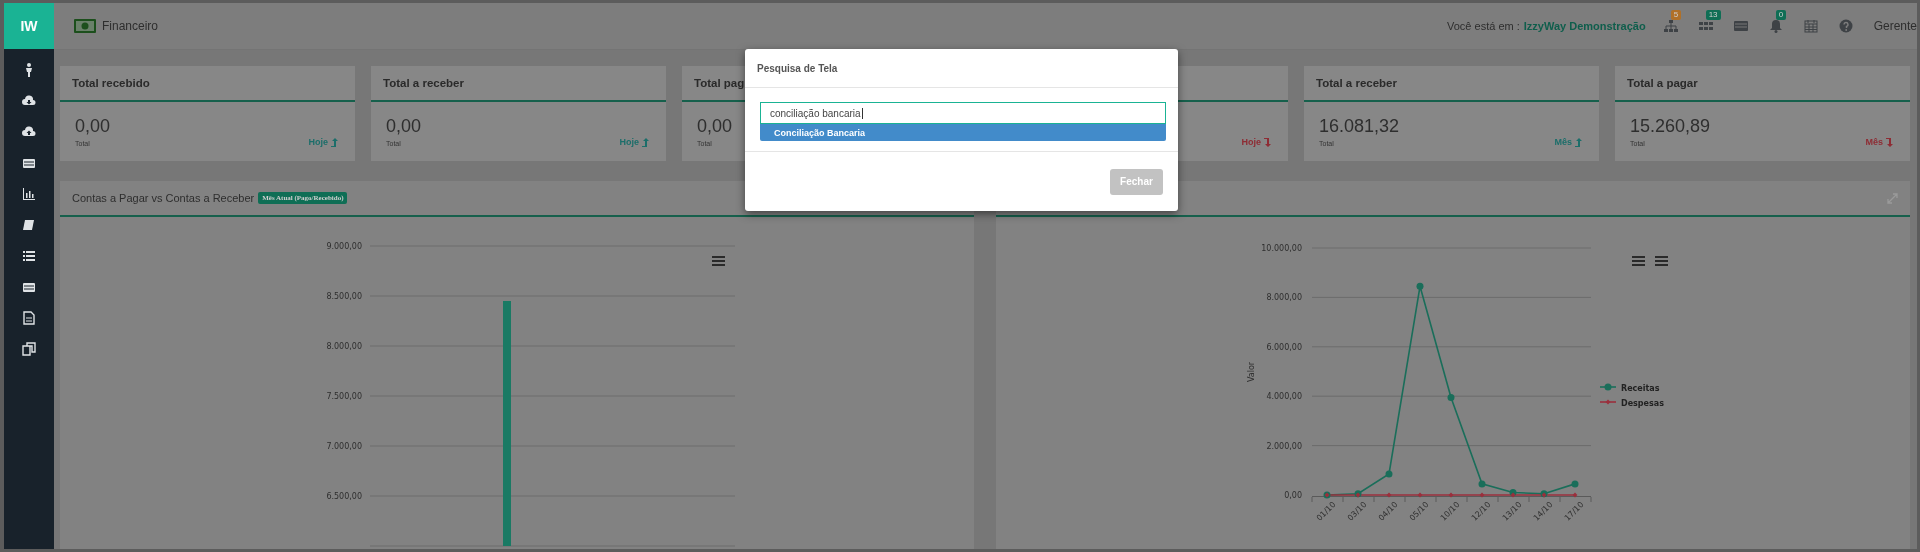  What do you see at coordinates (29, 26) in the screenshot?
I see `logo: IW` at bounding box center [29, 26].